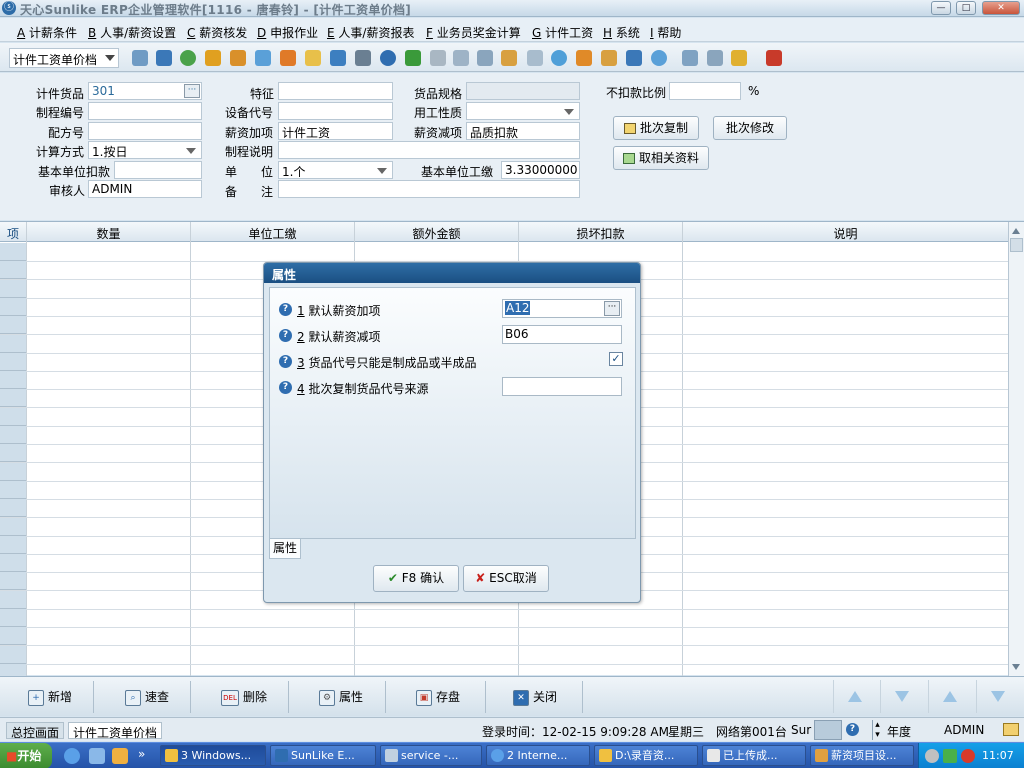 Image resolution: width=1024 pixels, height=768 pixels. What do you see at coordinates (64, 58) in the screenshot?
I see `document-selector: 计件工资单价档` at bounding box center [64, 58].